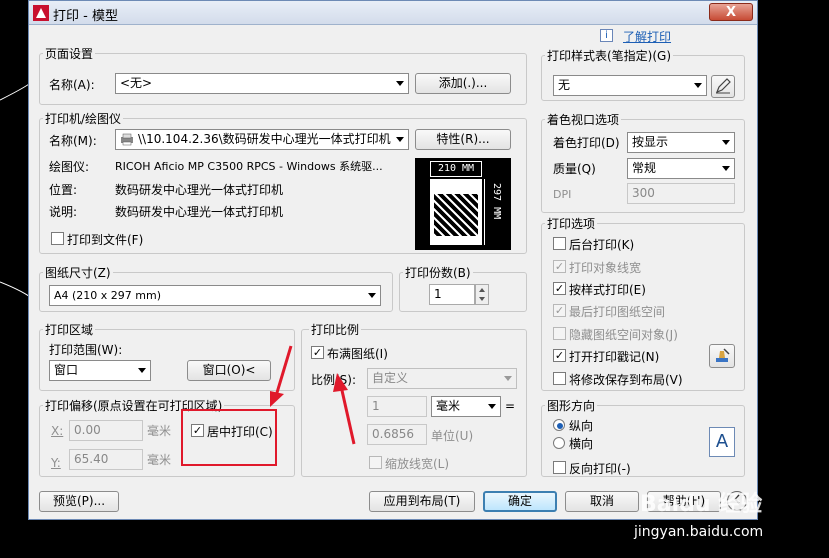 The height and width of the screenshot is (558, 829). I want to click on plot-style-title: 打印样式表(笔指定)(G), so click(609, 55).